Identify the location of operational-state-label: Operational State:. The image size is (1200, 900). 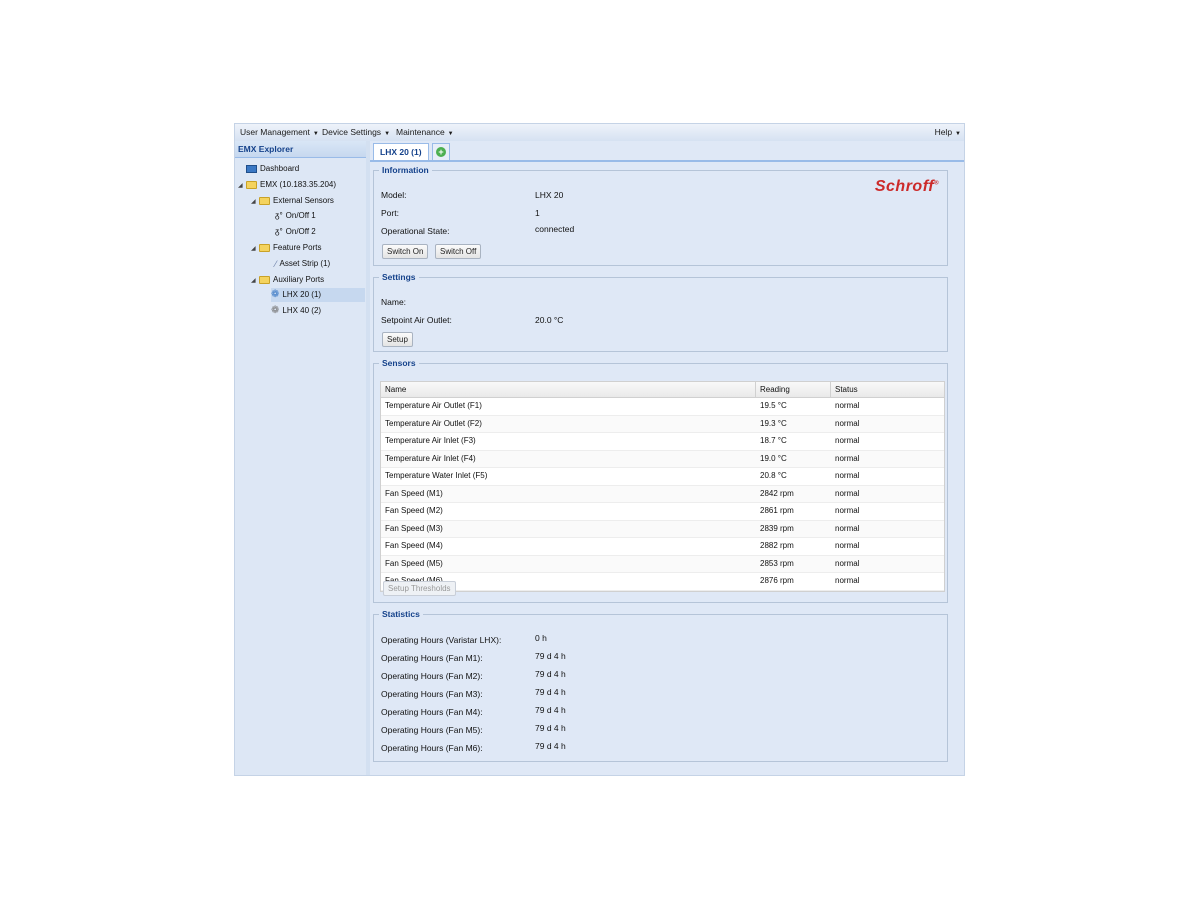
(415, 231).